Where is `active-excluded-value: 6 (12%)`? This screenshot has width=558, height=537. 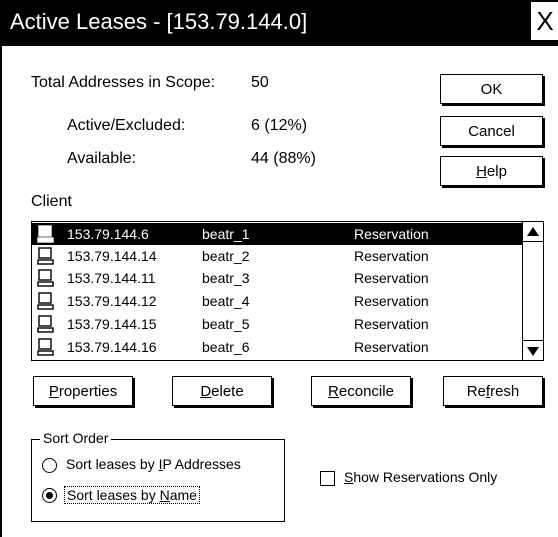 active-excluded-value: 6 (12%) is located at coordinates (279, 125).